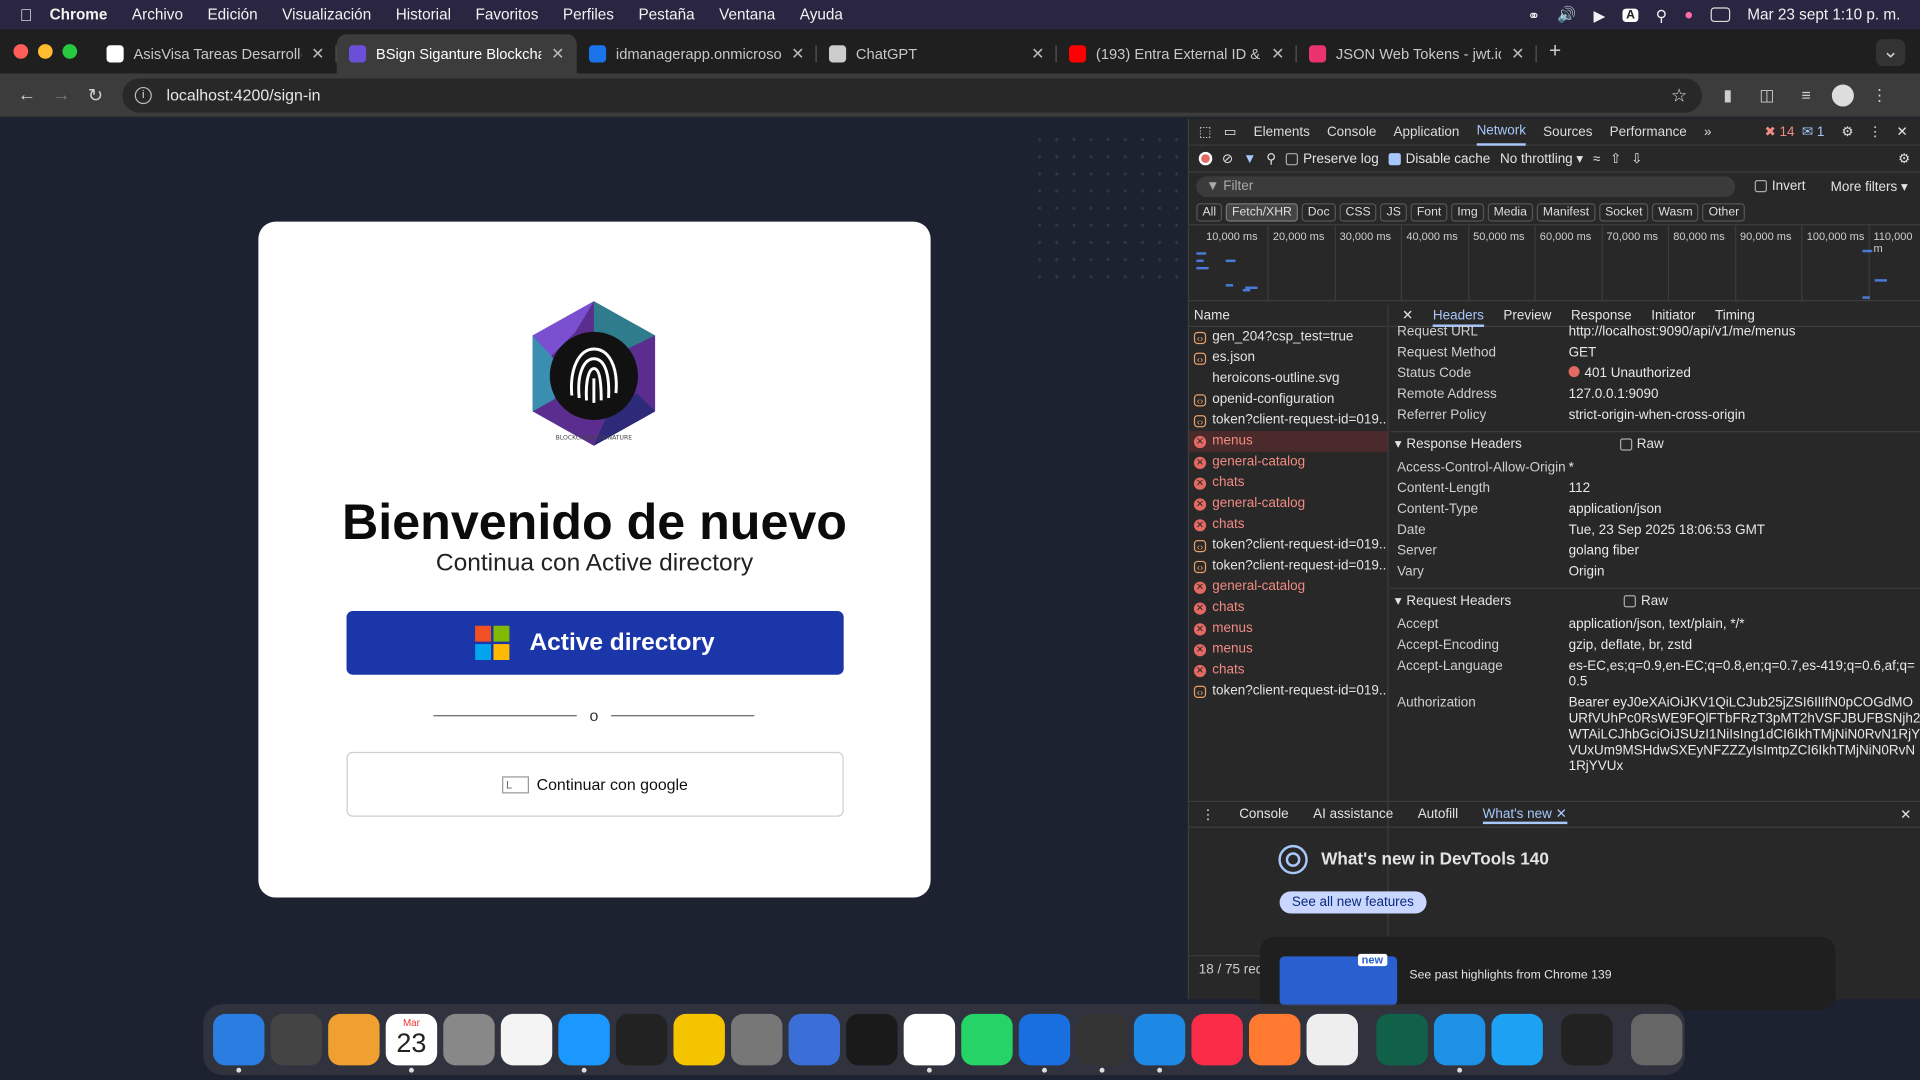 This screenshot has height=1080, width=1920. I want to click on control-center-icon, so click(1720, 15).